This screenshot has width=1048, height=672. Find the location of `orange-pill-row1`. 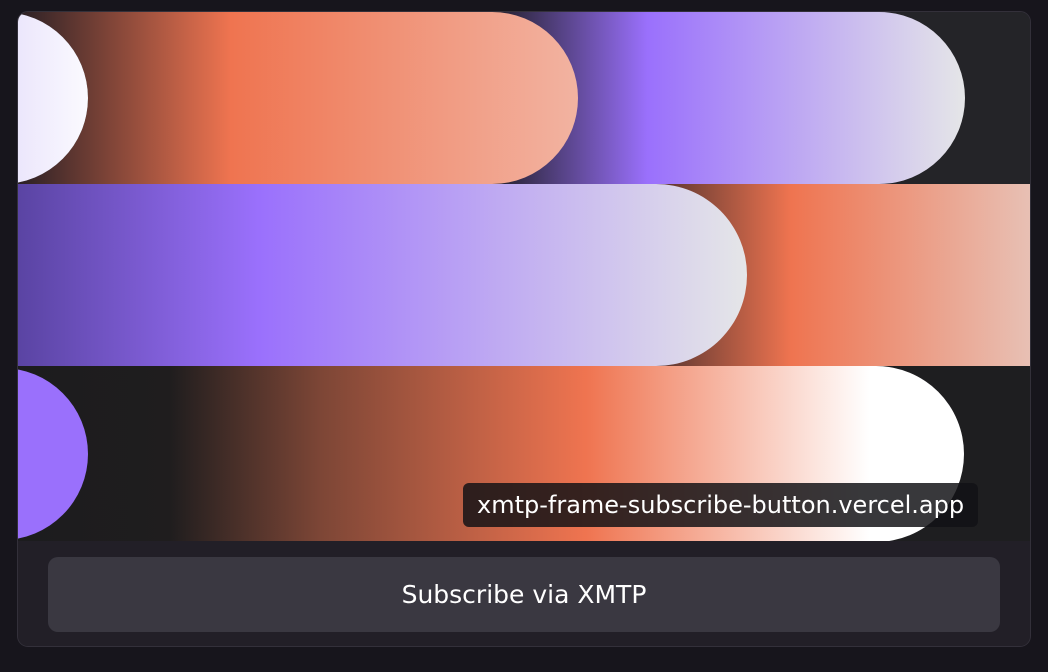

orange-pill-row1 is located at coordinates (298, 98).